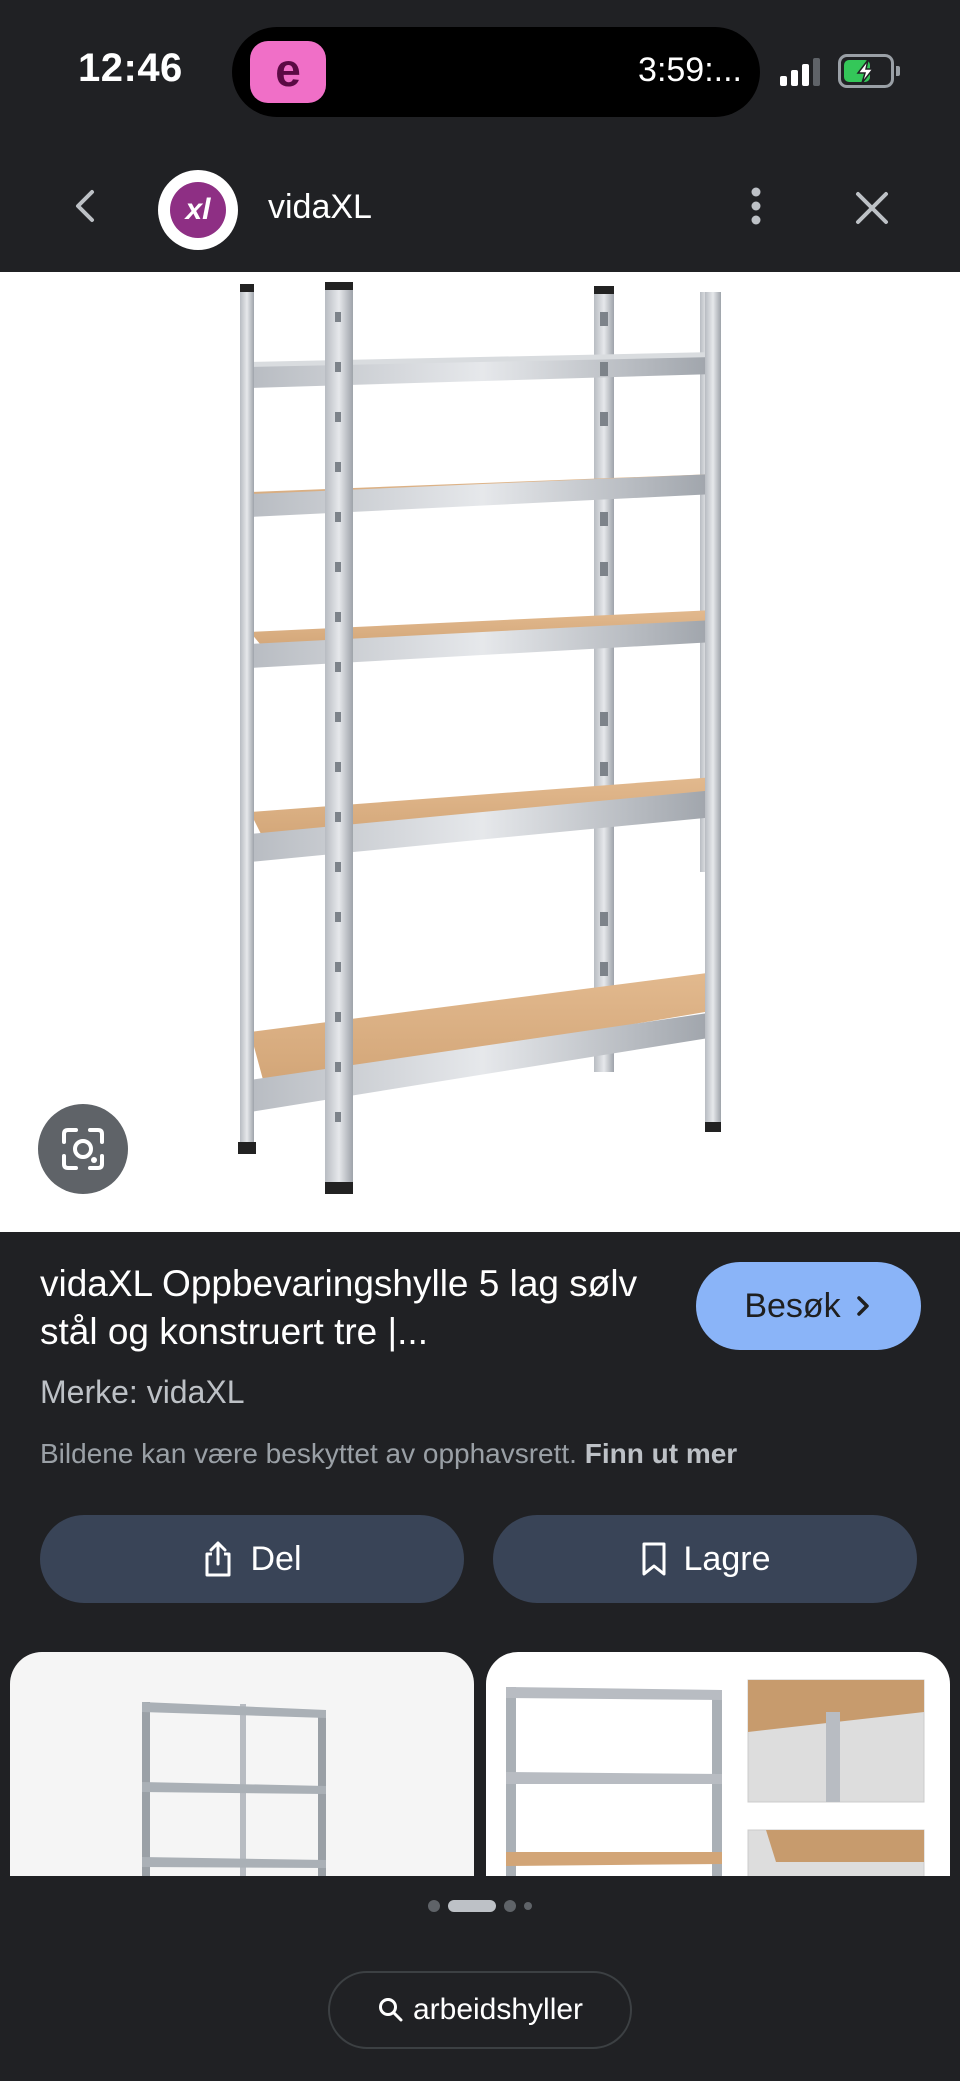  I want to click on cellular-signal-icon, so click(800, 71).